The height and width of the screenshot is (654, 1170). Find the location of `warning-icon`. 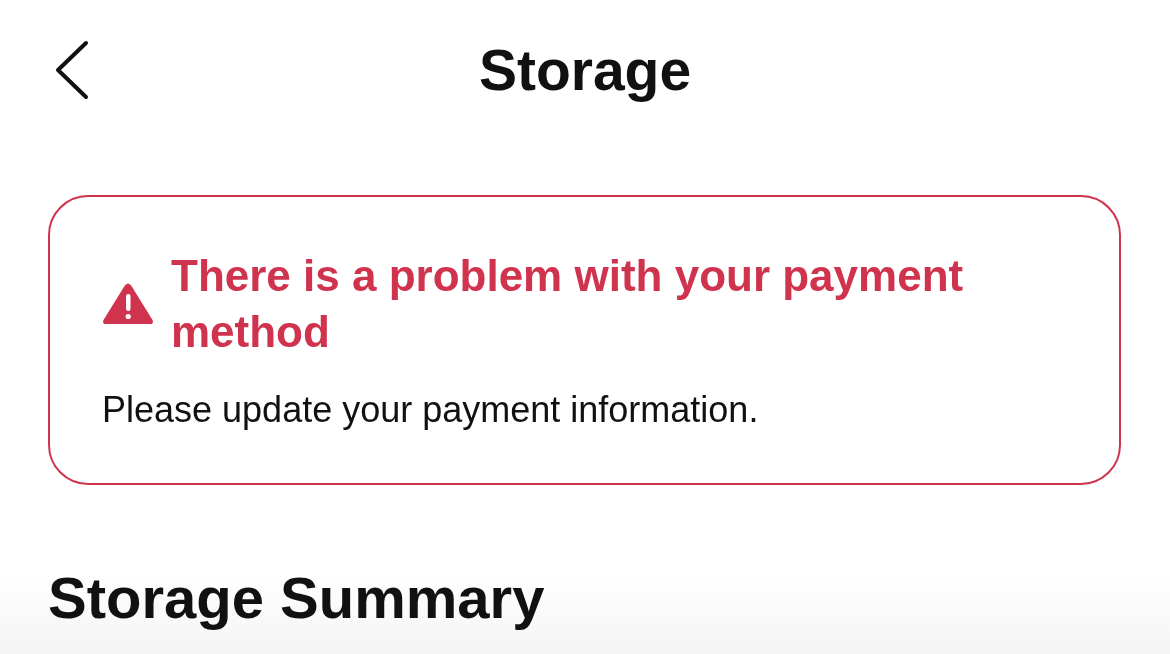

warning-icon is located at coordinates (128, 304).